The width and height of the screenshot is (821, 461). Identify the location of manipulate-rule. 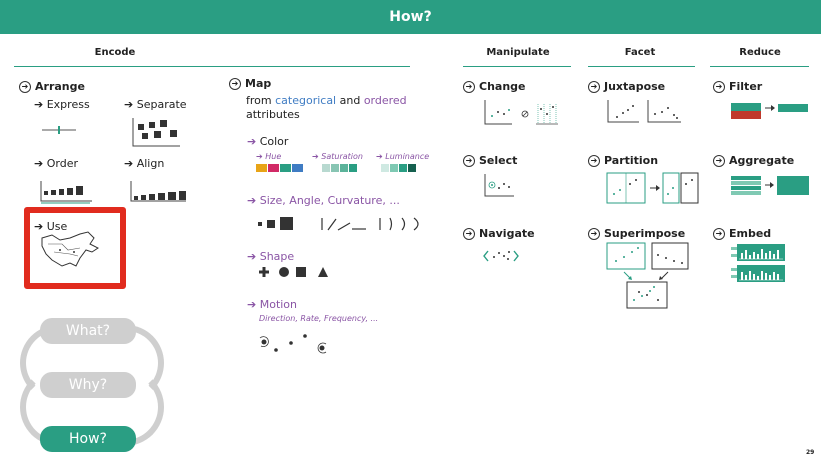
(517, 66).